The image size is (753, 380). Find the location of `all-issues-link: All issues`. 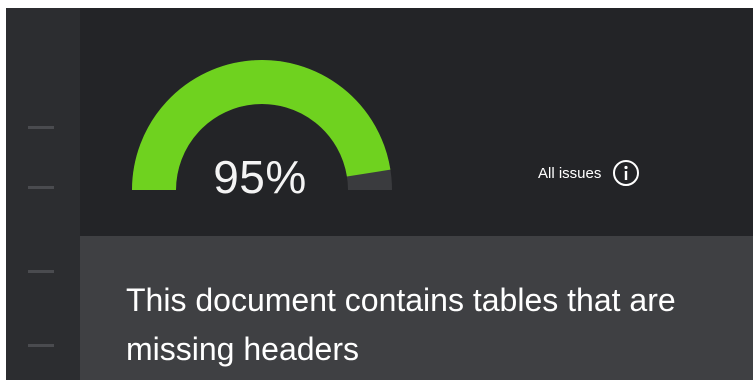

all-issues-link: All issues is located at coordinates (589, 173).